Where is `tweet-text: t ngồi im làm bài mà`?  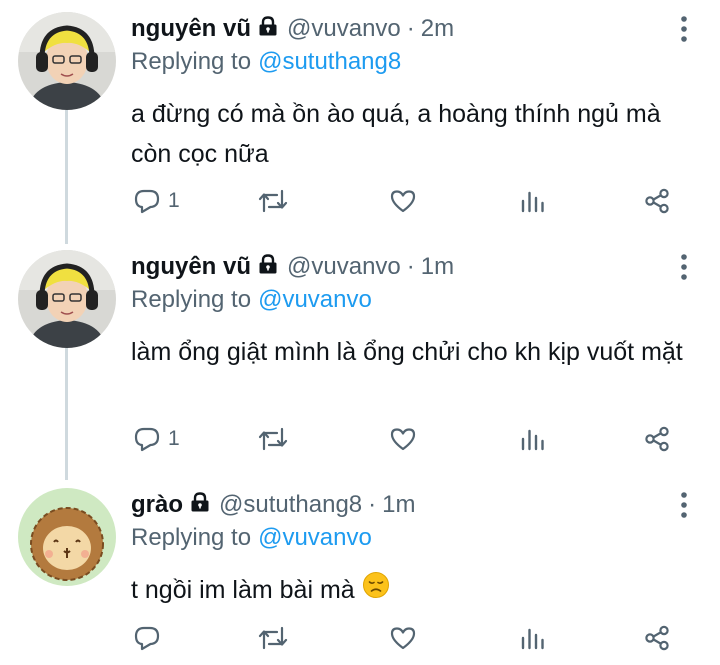 tweet-text: t ngồi im làm bài mà is located at coordinates (411, 590).